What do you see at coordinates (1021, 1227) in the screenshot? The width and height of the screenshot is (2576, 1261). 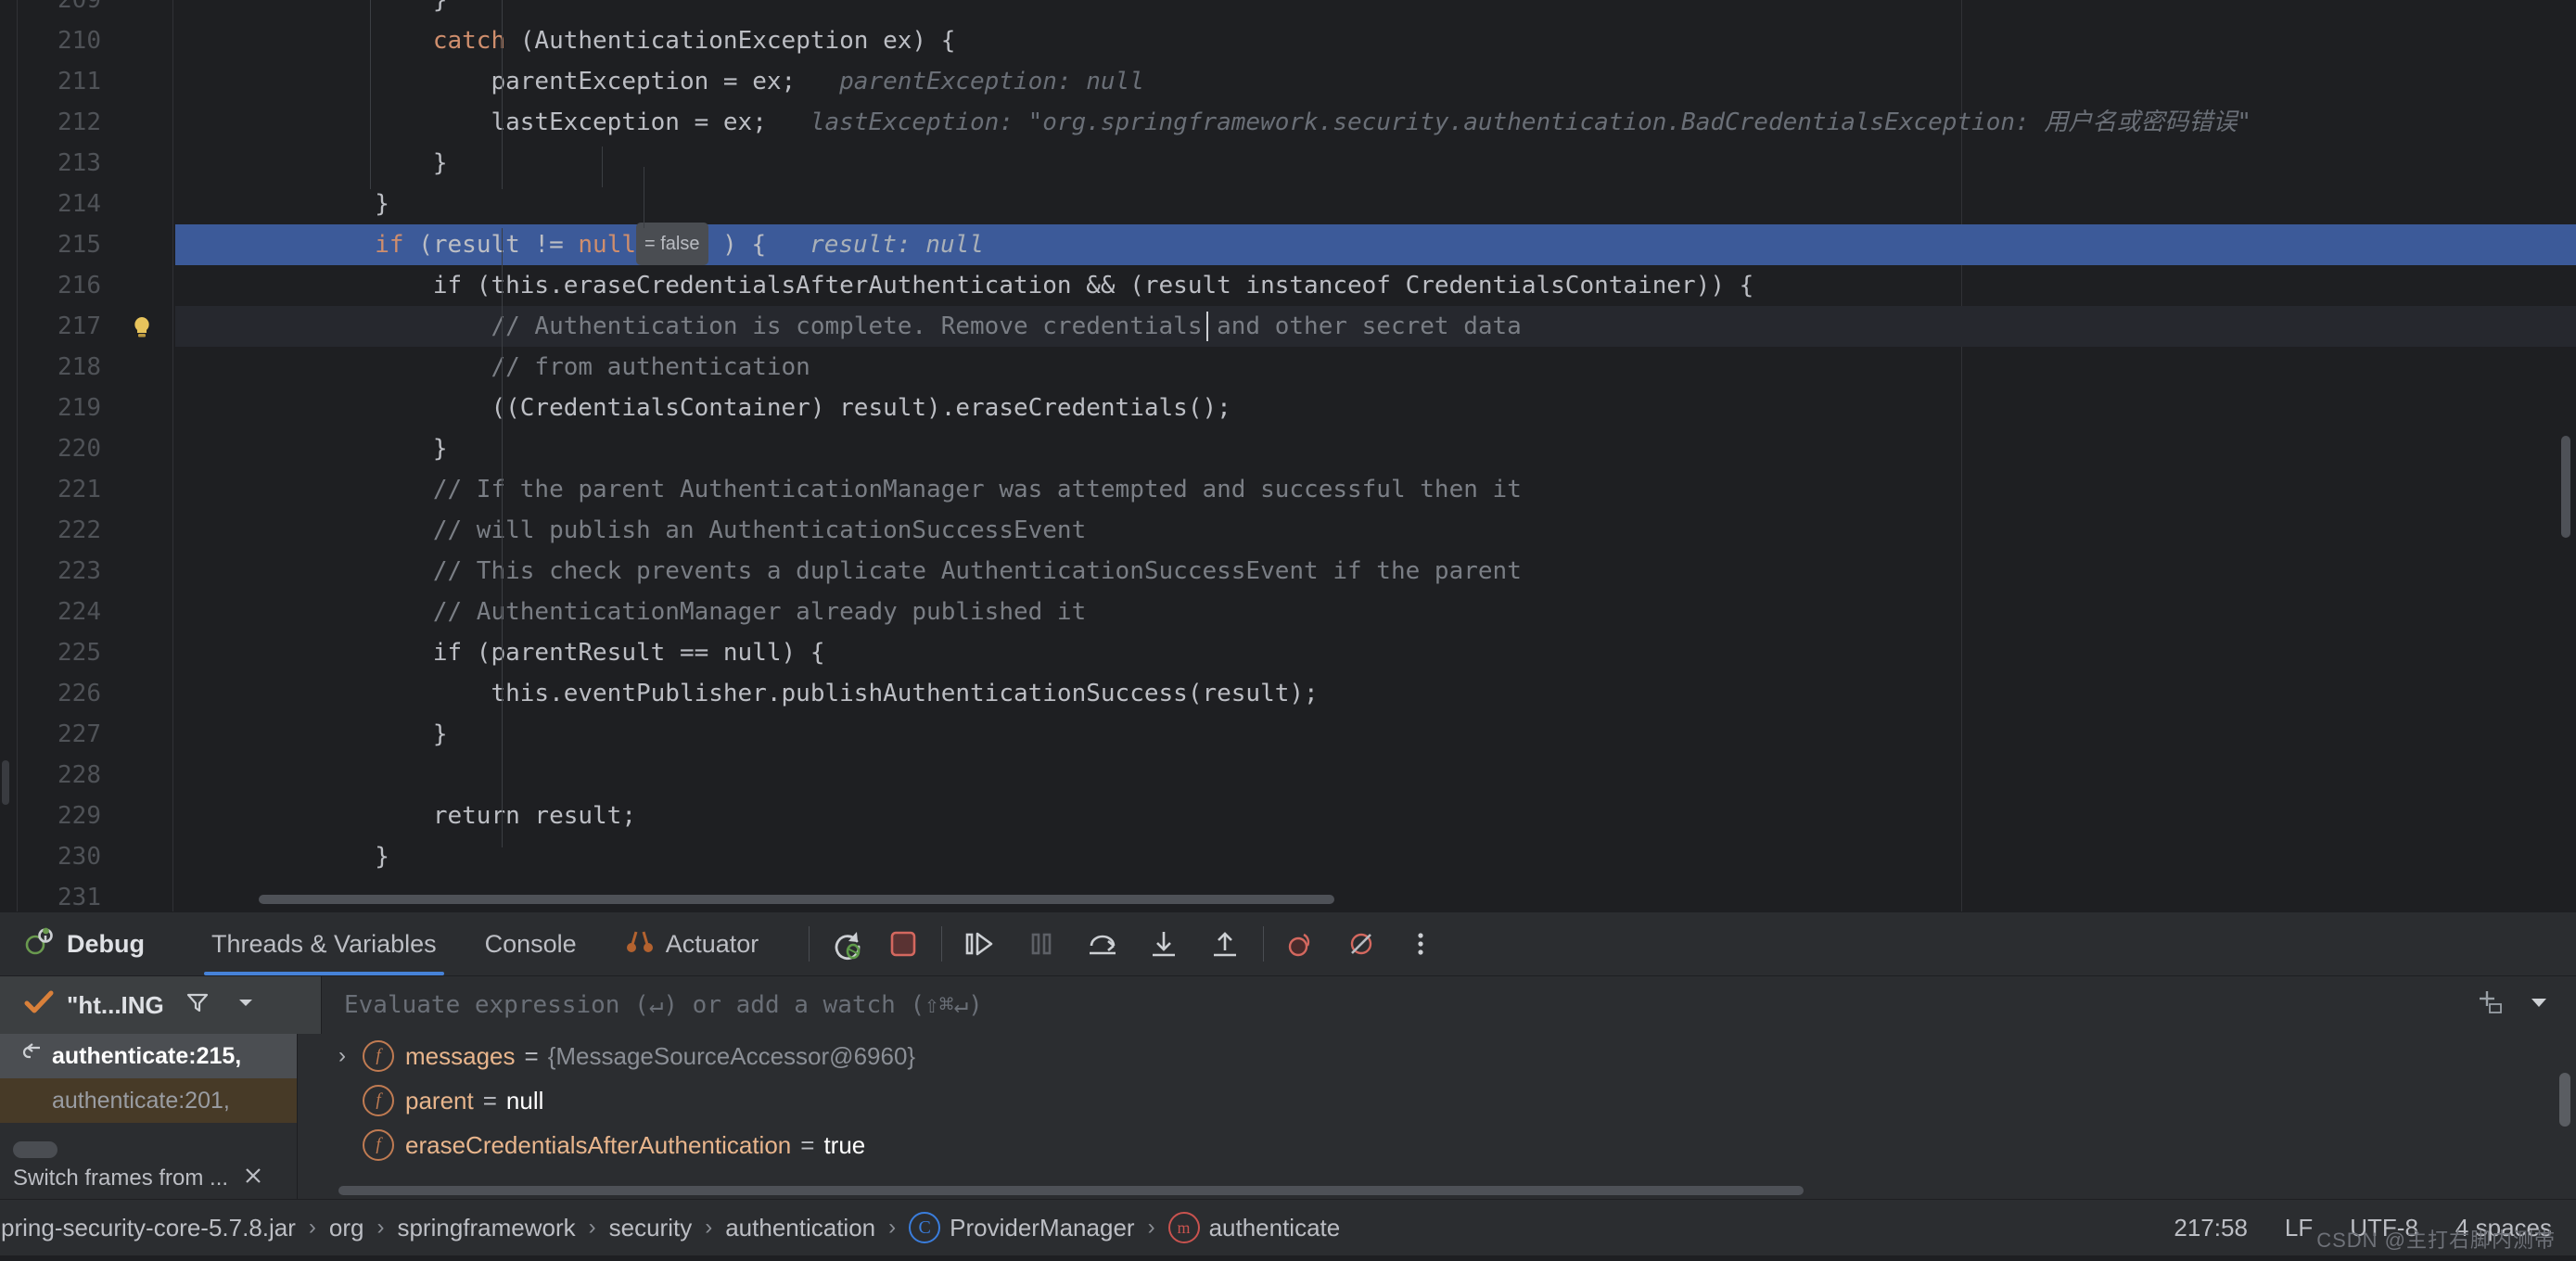 I see `breadcrumb-item: C ProviderManager` at bounding box center [1021, 1227].